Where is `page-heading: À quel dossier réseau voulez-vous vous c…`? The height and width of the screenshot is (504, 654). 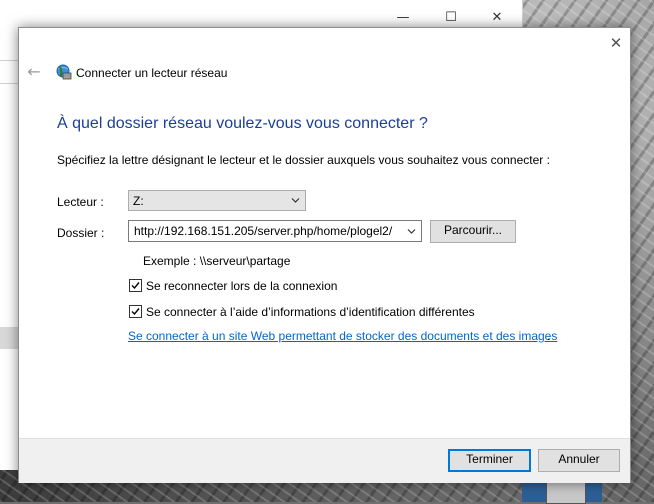 page-heading: À quel dossier réseau voulez-vous vous c… is located at coordinates (242, 123).